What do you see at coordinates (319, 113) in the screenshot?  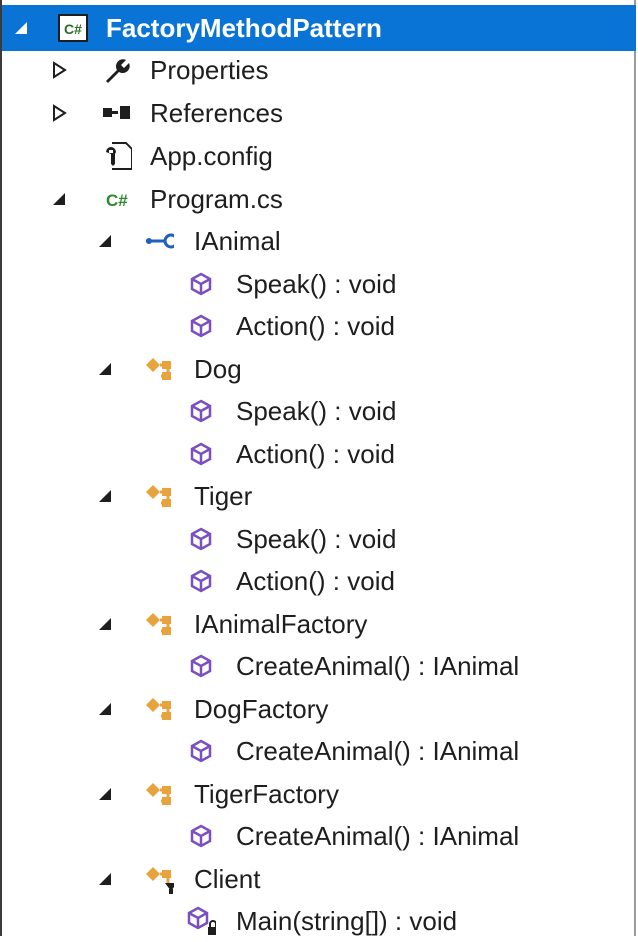 I see `tree-item-references: References` at bounding box center [319, 113].